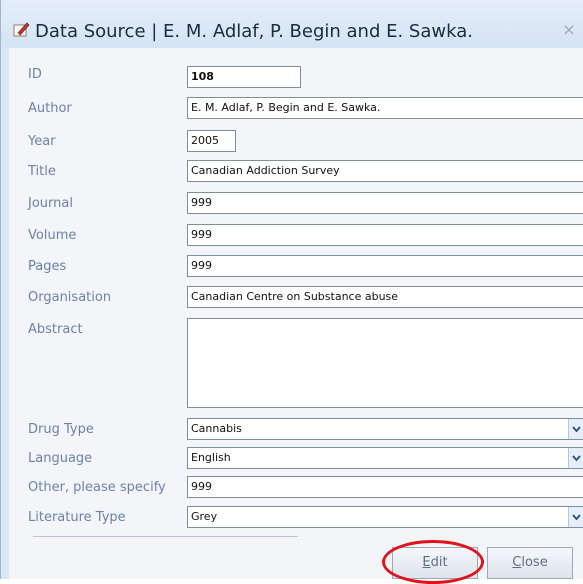  I want to click on label-organisation: Organisation, so click(70, 297).